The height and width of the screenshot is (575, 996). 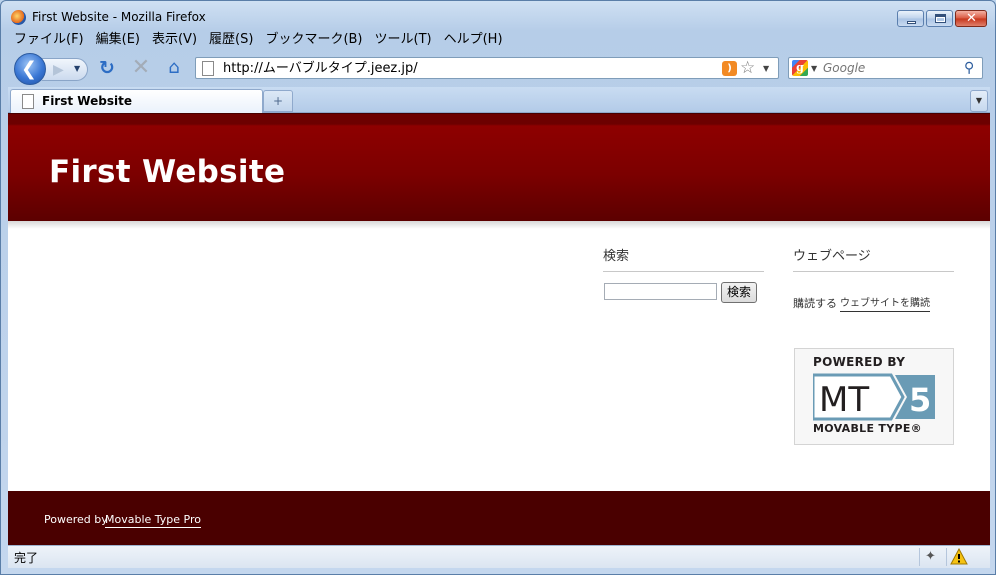 What do you see at coordinates (499, 225) in the screenshot?
I see `header-shadow` at bounding box center [499, 225].